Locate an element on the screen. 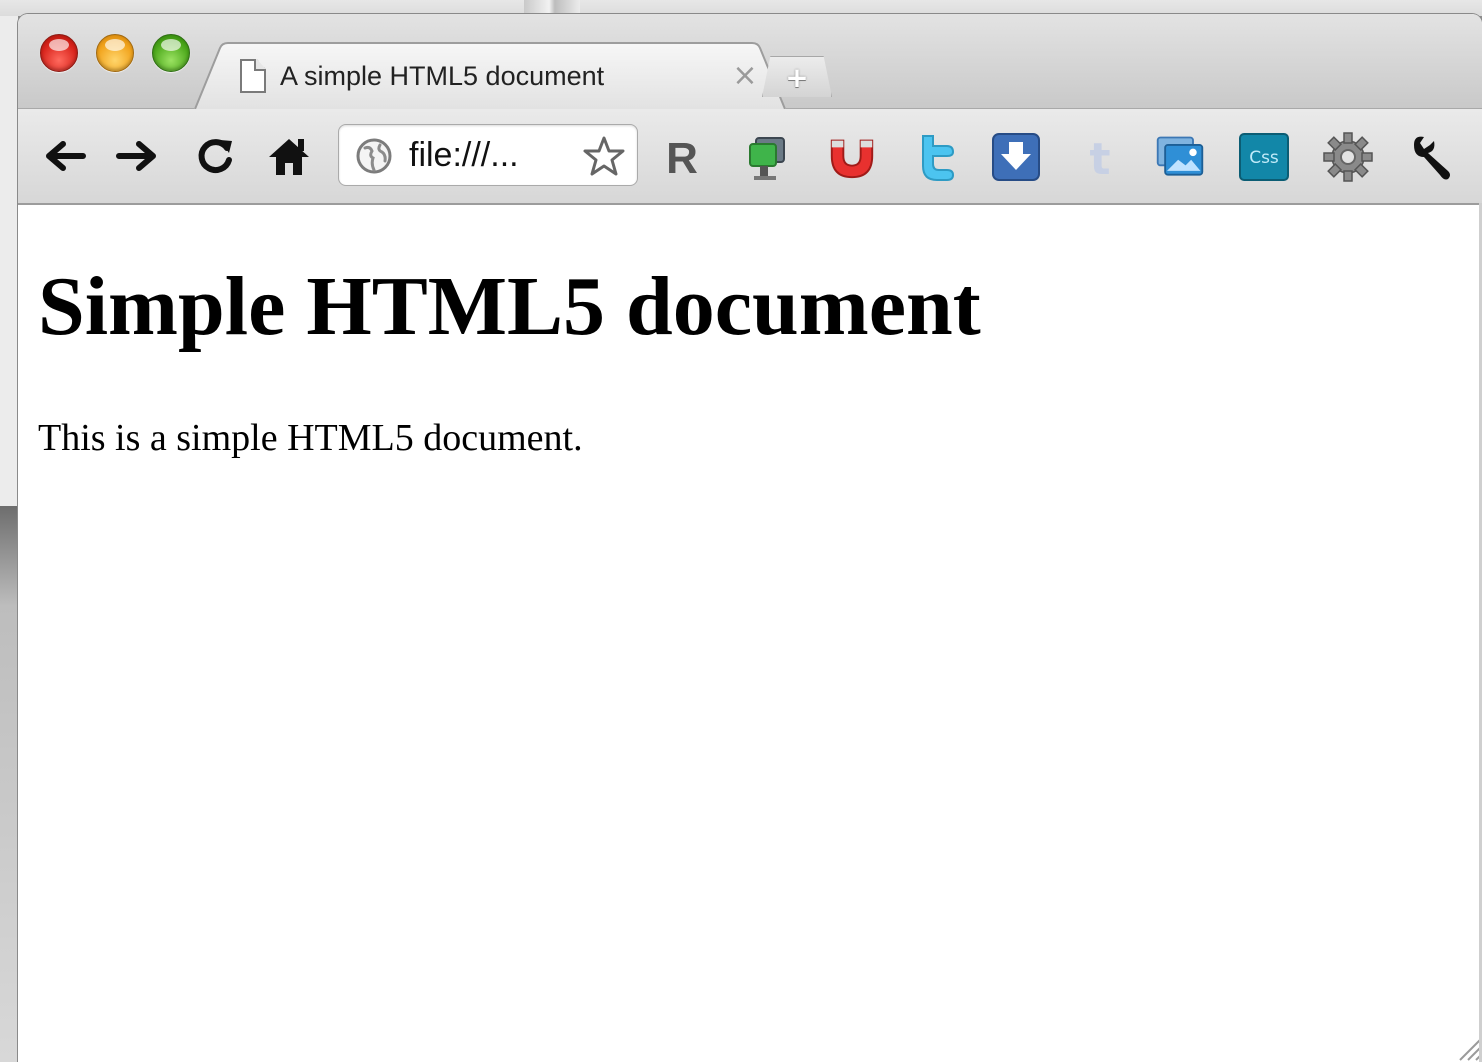 This screenshot has width=1482, height=1062. css-extension-button: Css is located at coordinates (1264, 157).